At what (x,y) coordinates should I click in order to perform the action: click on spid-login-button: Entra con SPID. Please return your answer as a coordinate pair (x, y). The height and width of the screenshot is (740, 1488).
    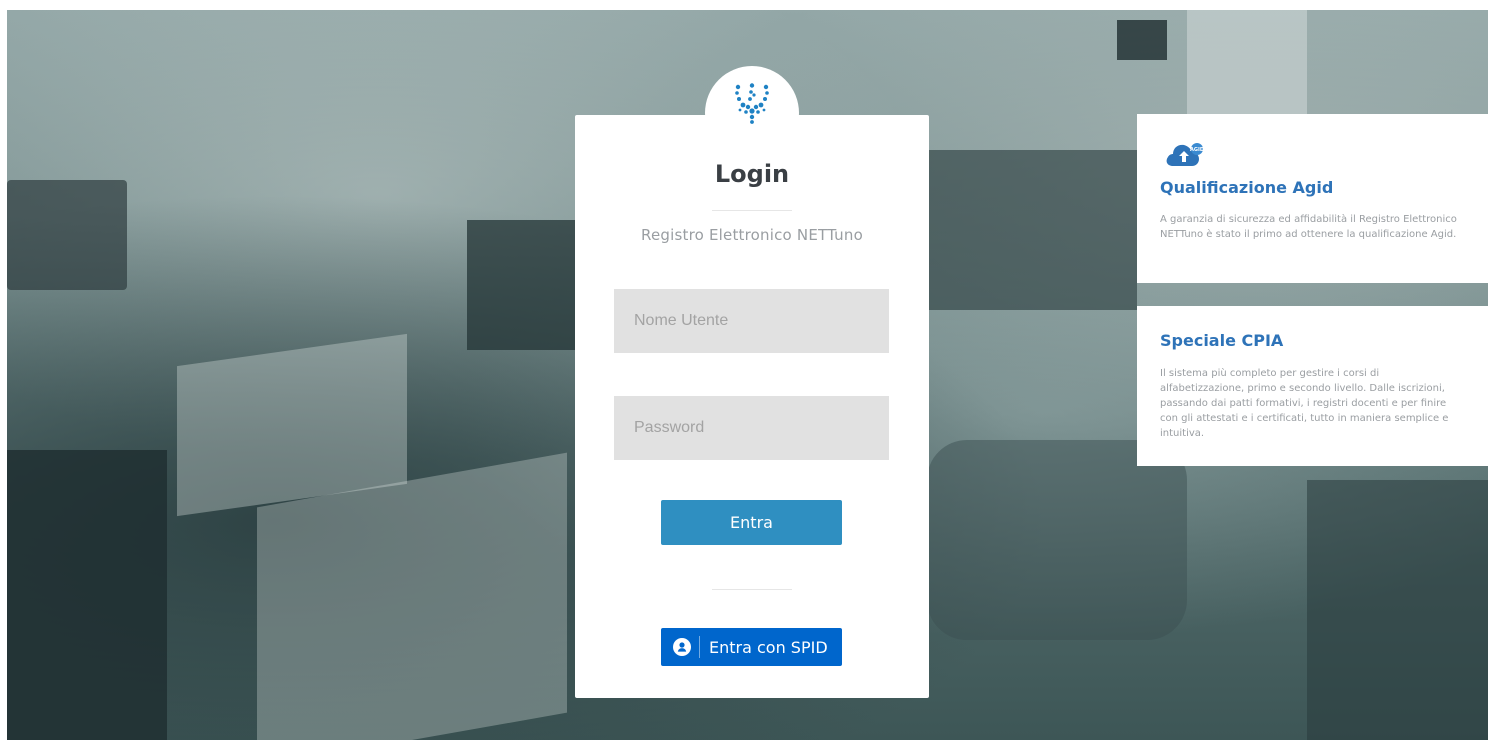
    Looking at the image, I should click on (751, 647).